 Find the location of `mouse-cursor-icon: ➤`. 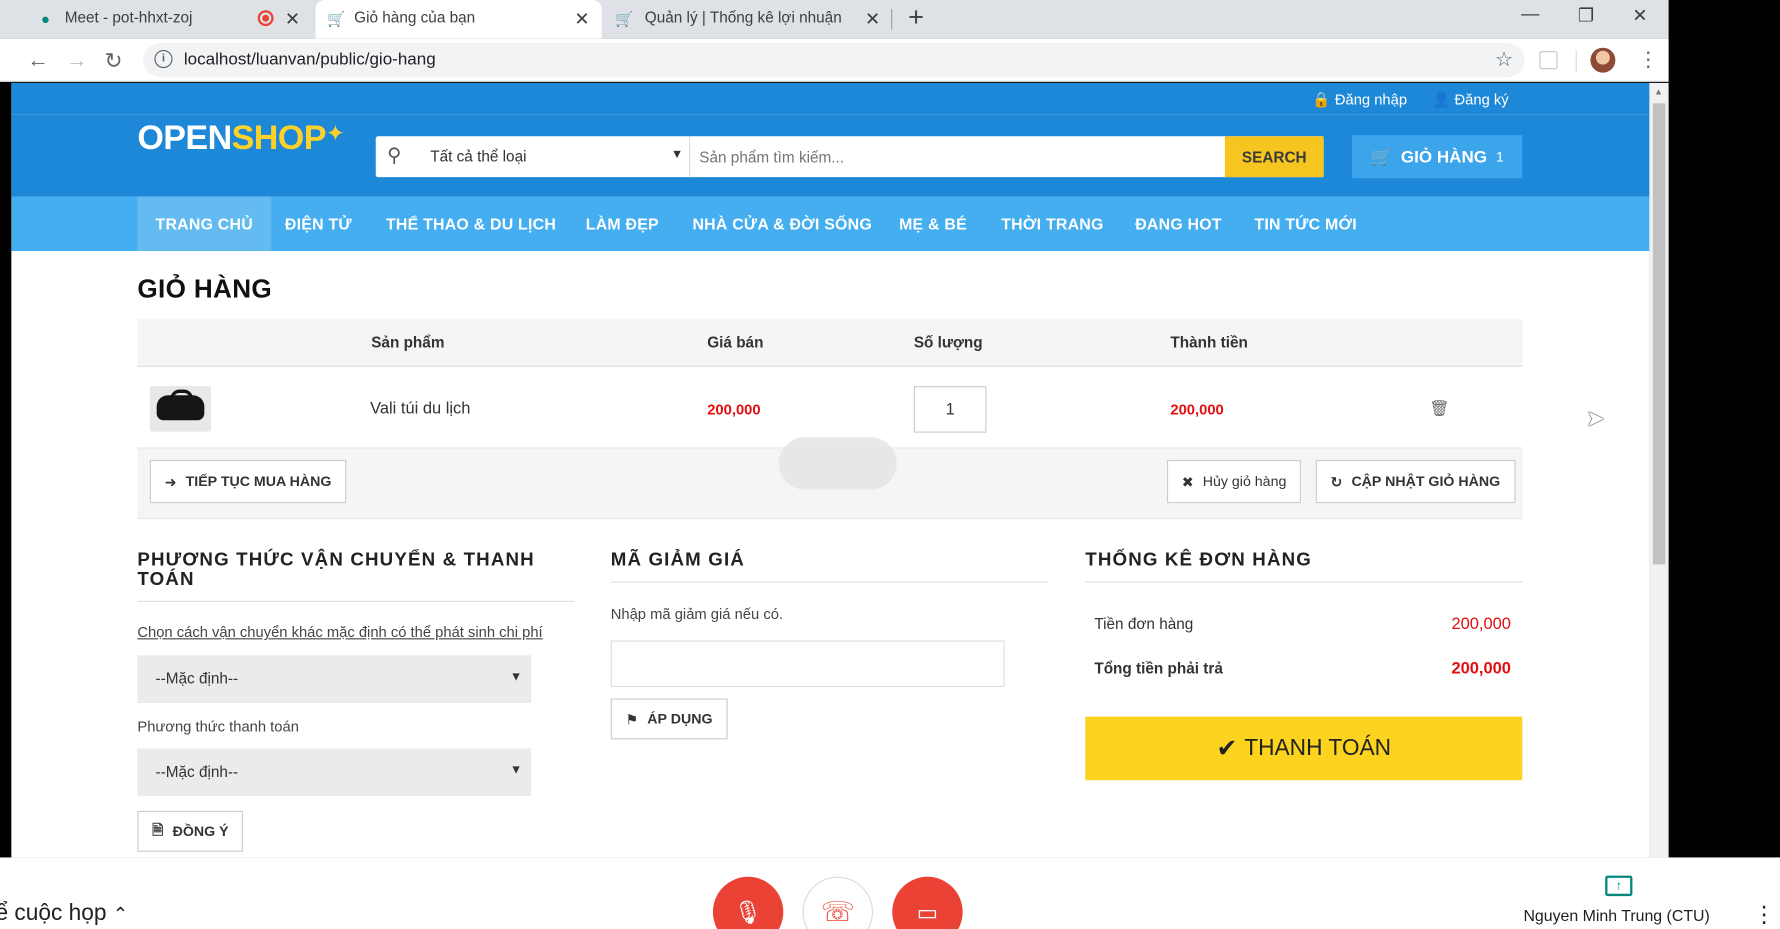

mouse-cursor-icon: ➤ is located at coordinates (1595, 419).